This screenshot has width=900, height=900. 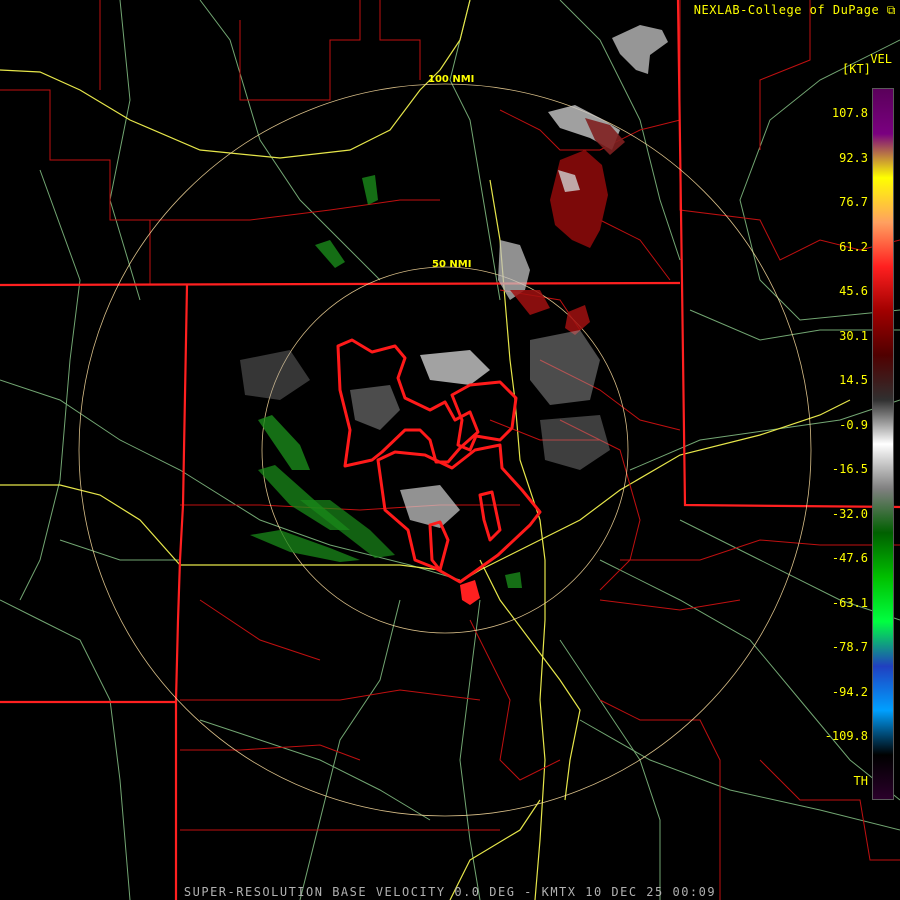 What do you see at coordinates (849, 113) in the screenshot?
I see `legend-label: 107.8` at bounding box center [849, 113].